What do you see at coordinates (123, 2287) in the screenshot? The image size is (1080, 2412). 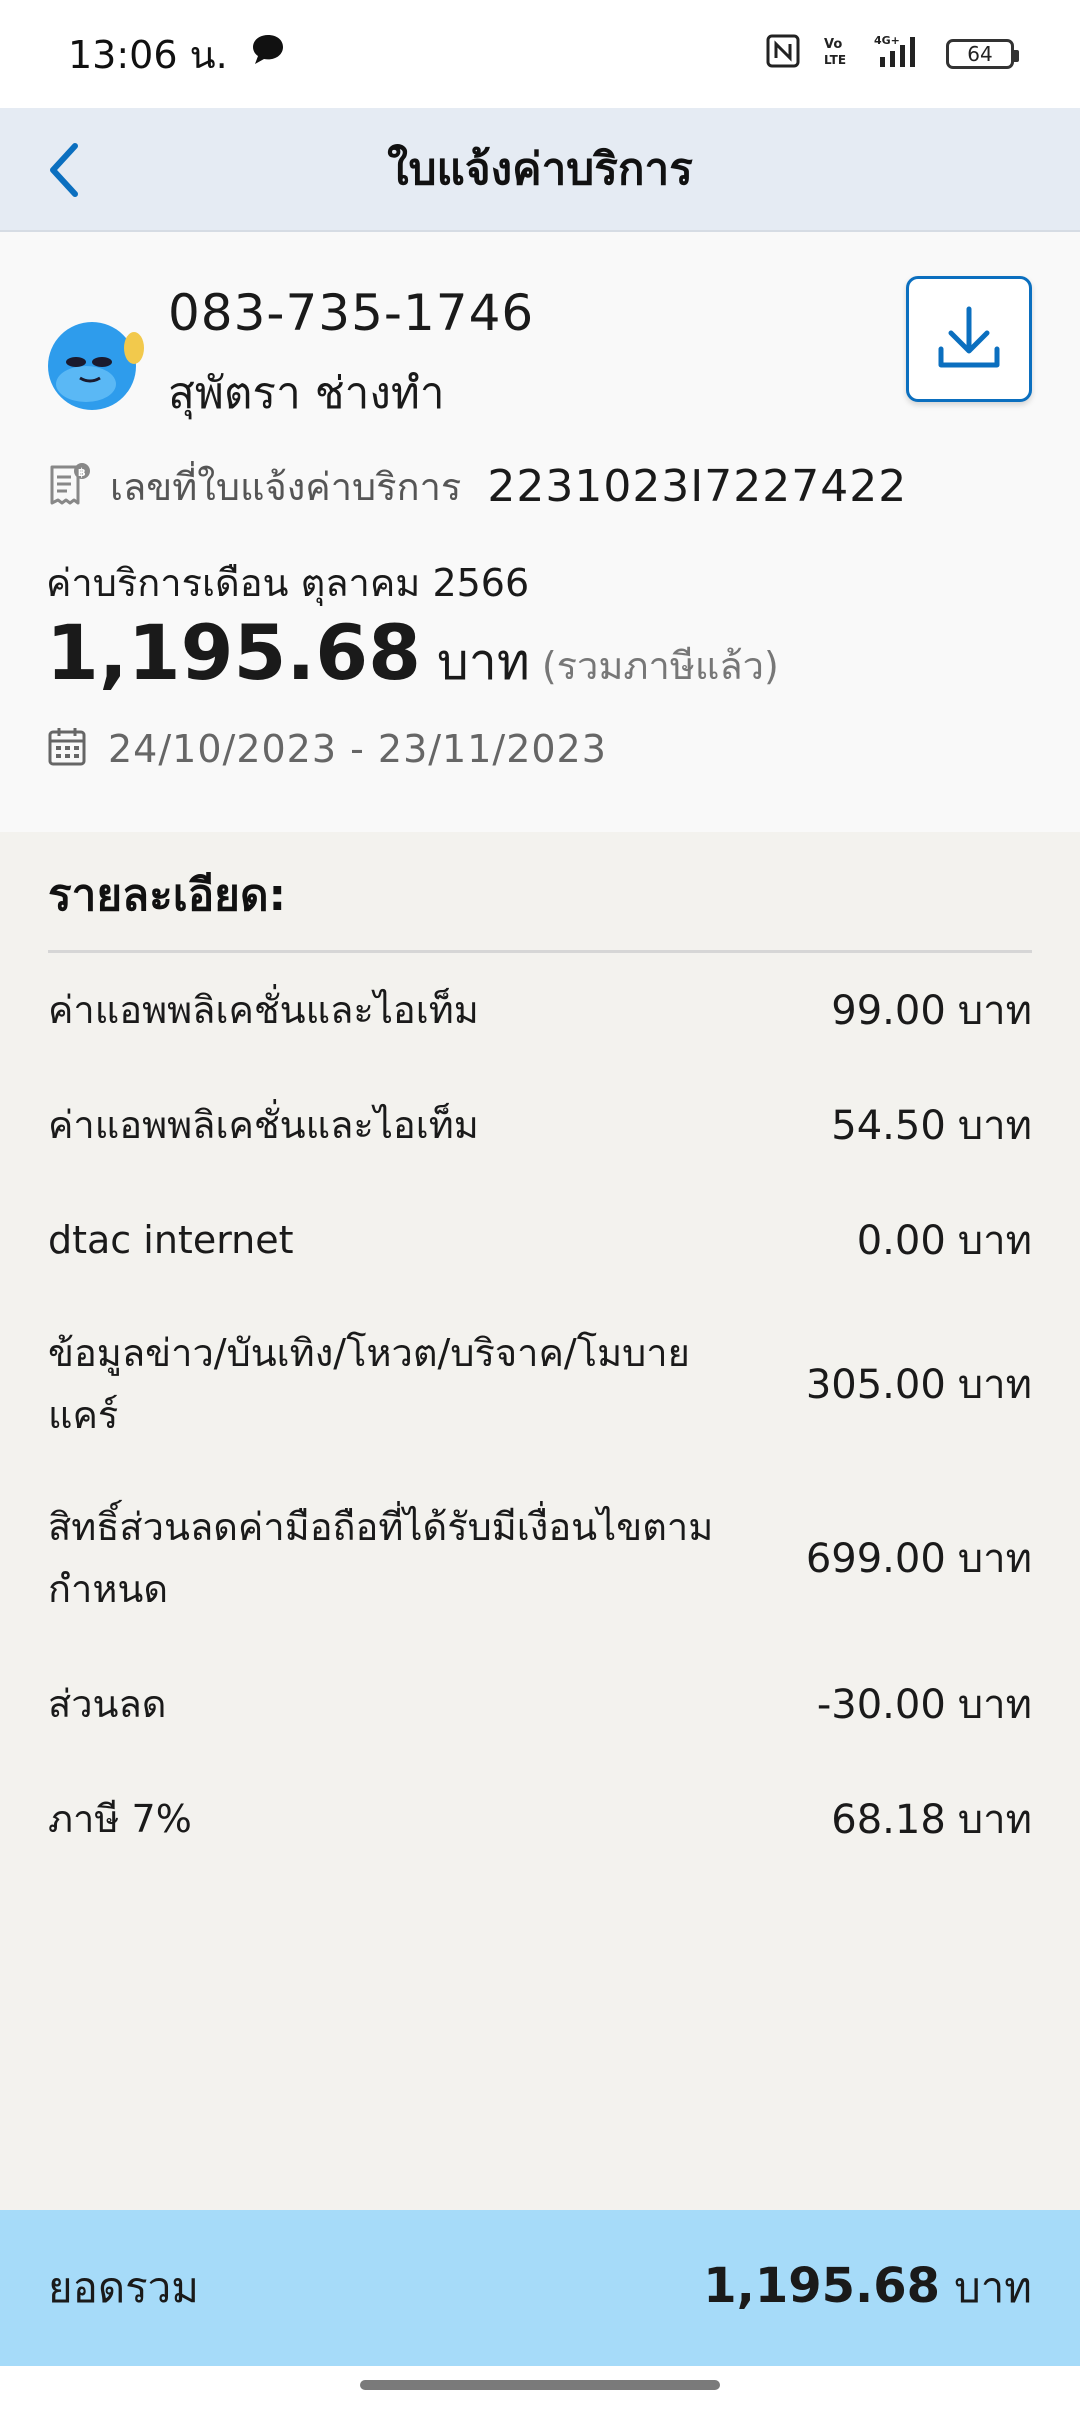 I see `total-label: ยอดรวม` at bounding box center [123, 2287].